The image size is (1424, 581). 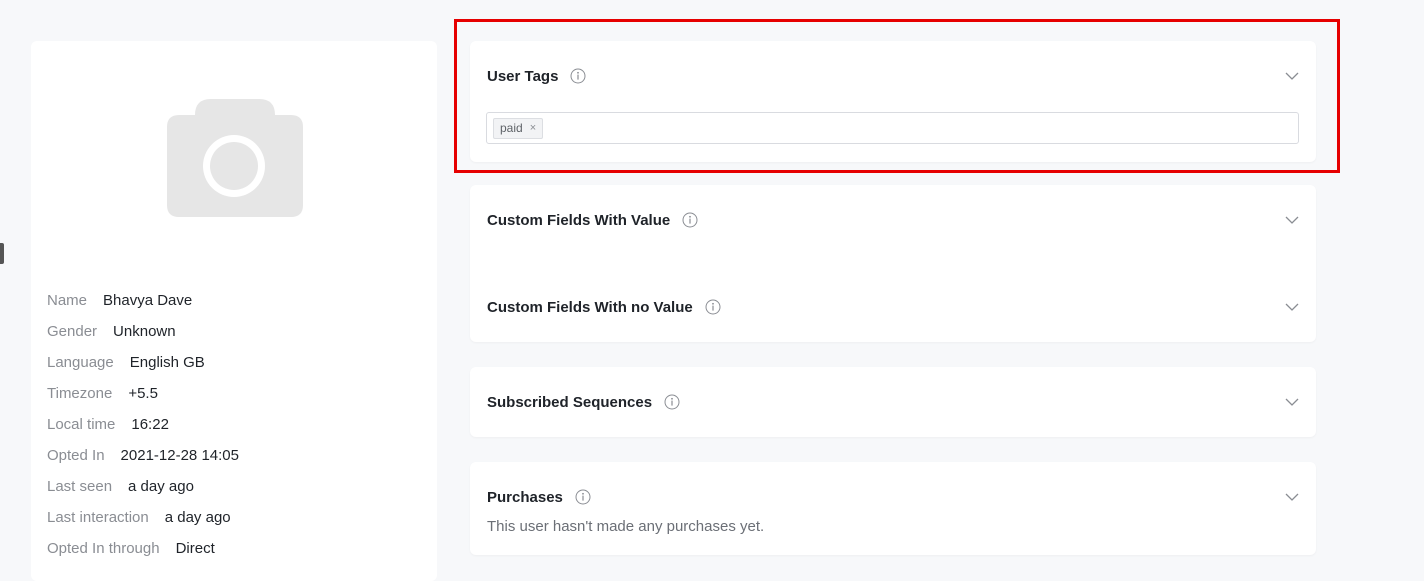 What do you see at coordinates (893, 76) in the screenshot?
I see `user-tags-header: User Tags` at bounding box center [893, 76].